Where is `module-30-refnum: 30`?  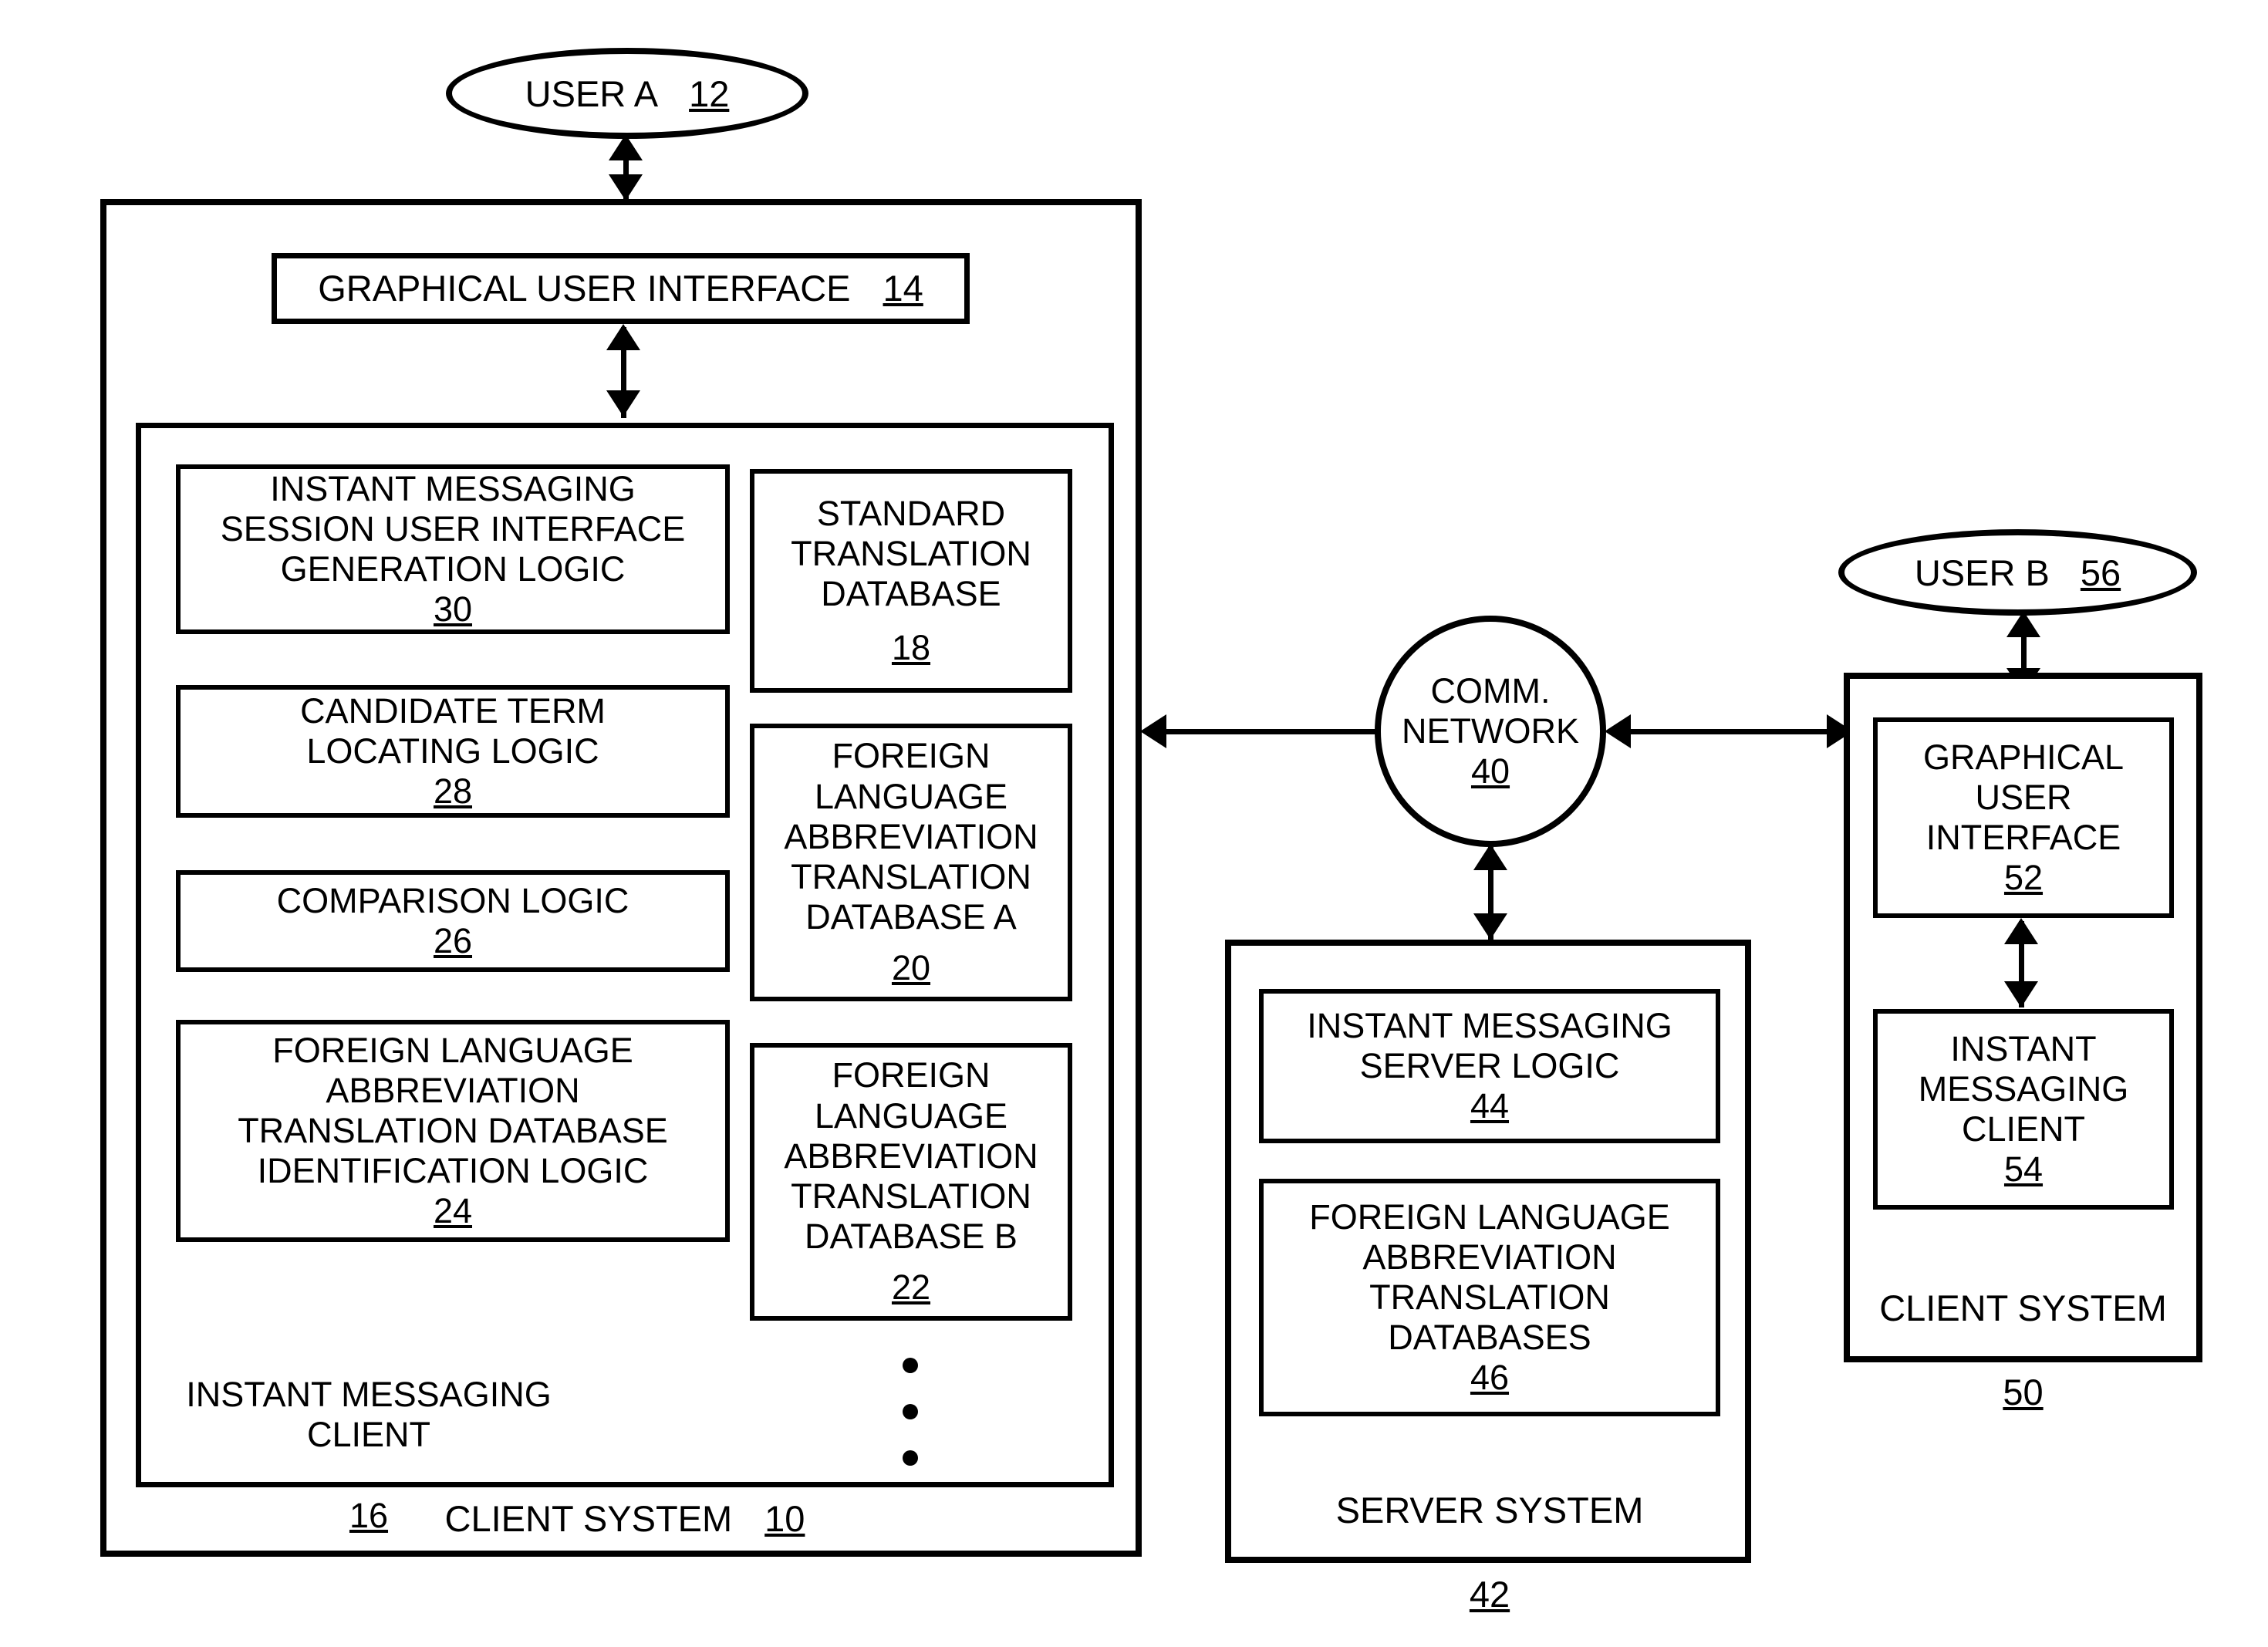
module-30-refnum: 30 is located at coordinates (453, 609).